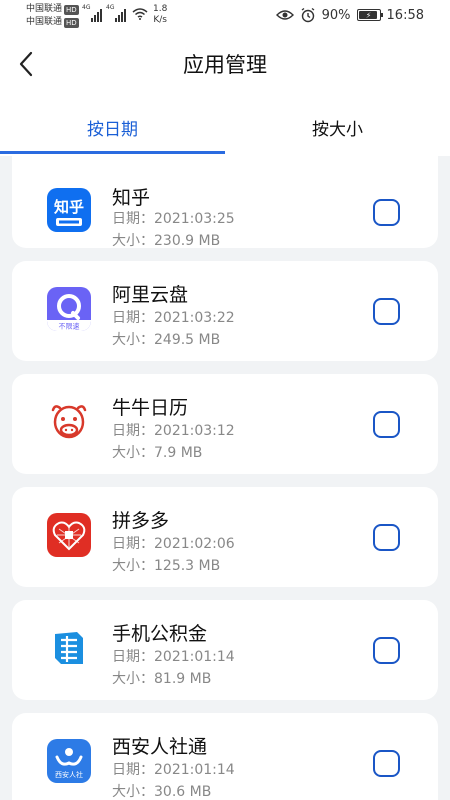  I want to click on network-speed: 1.8 K/s, so click(160, 14).